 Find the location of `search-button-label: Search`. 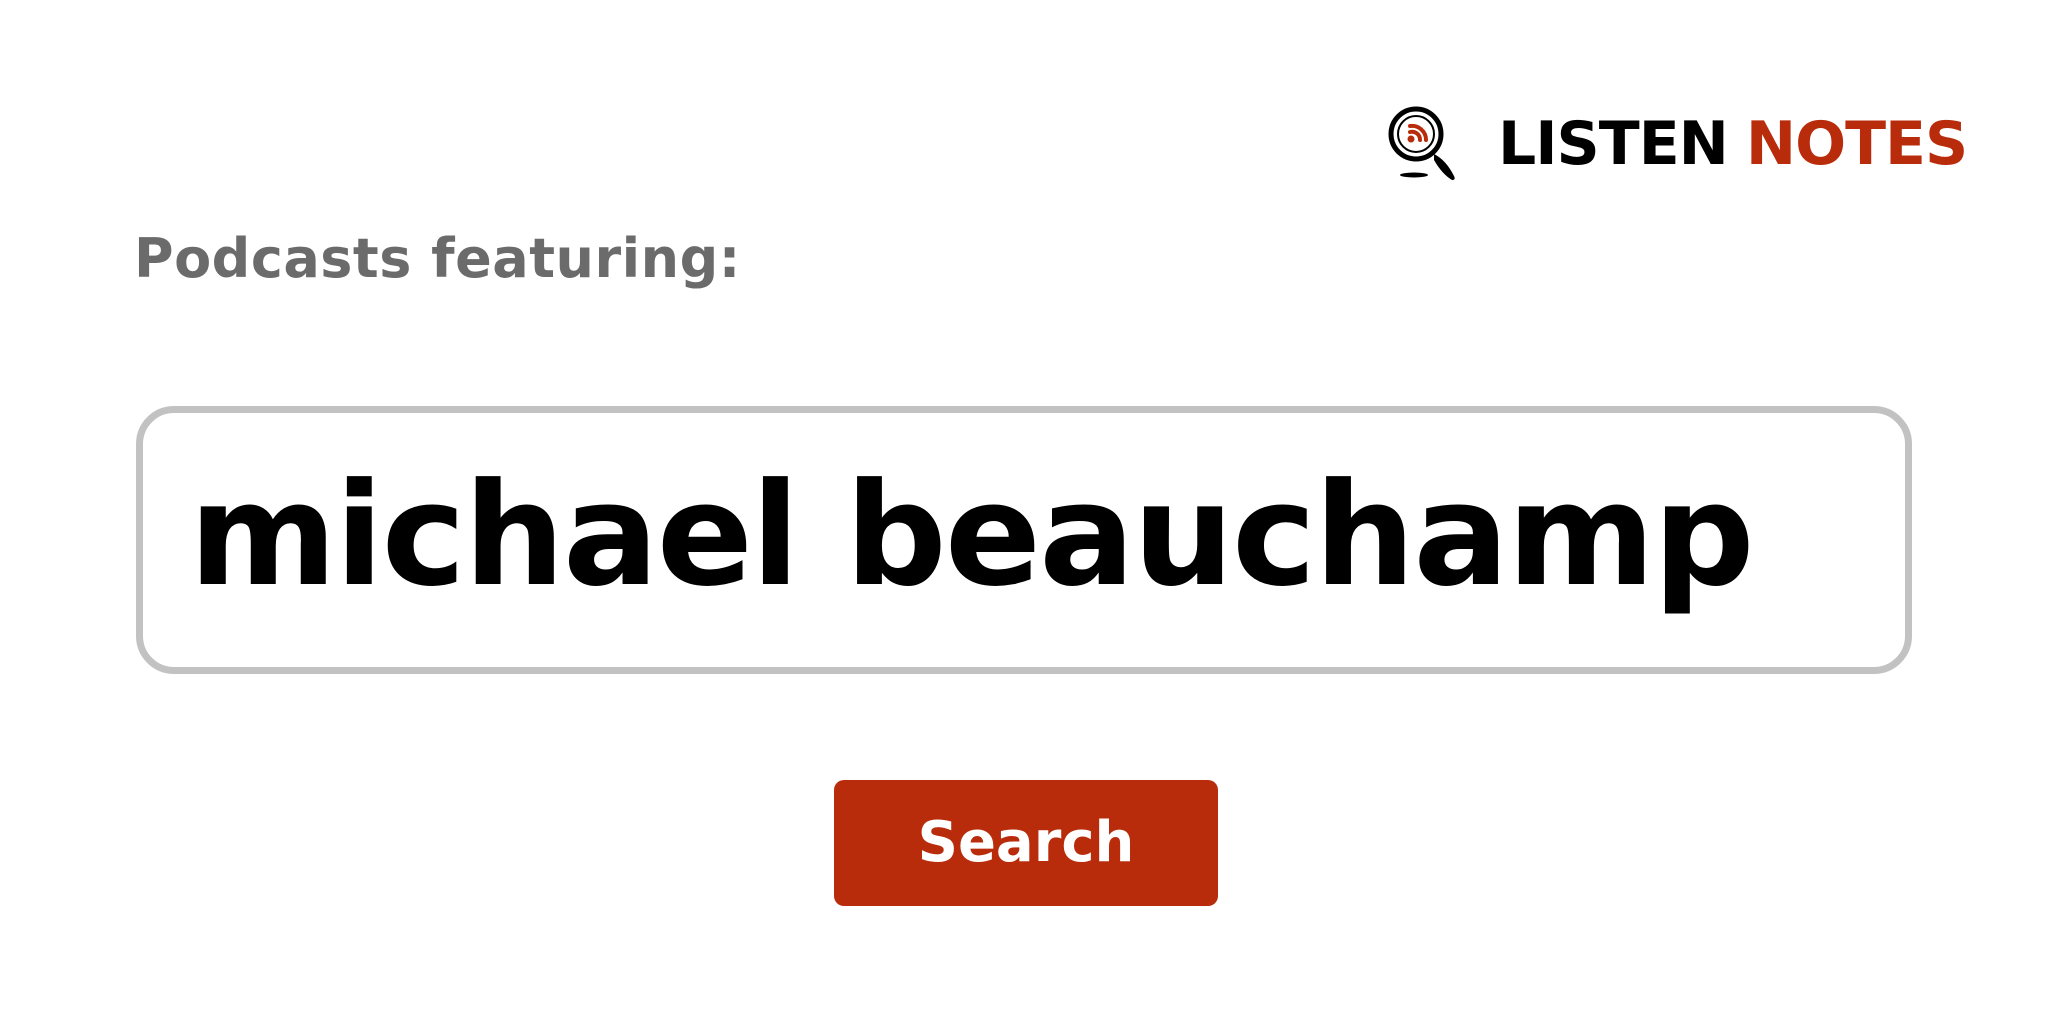

search-button-label: Search is located at coordinates (1026, 842).